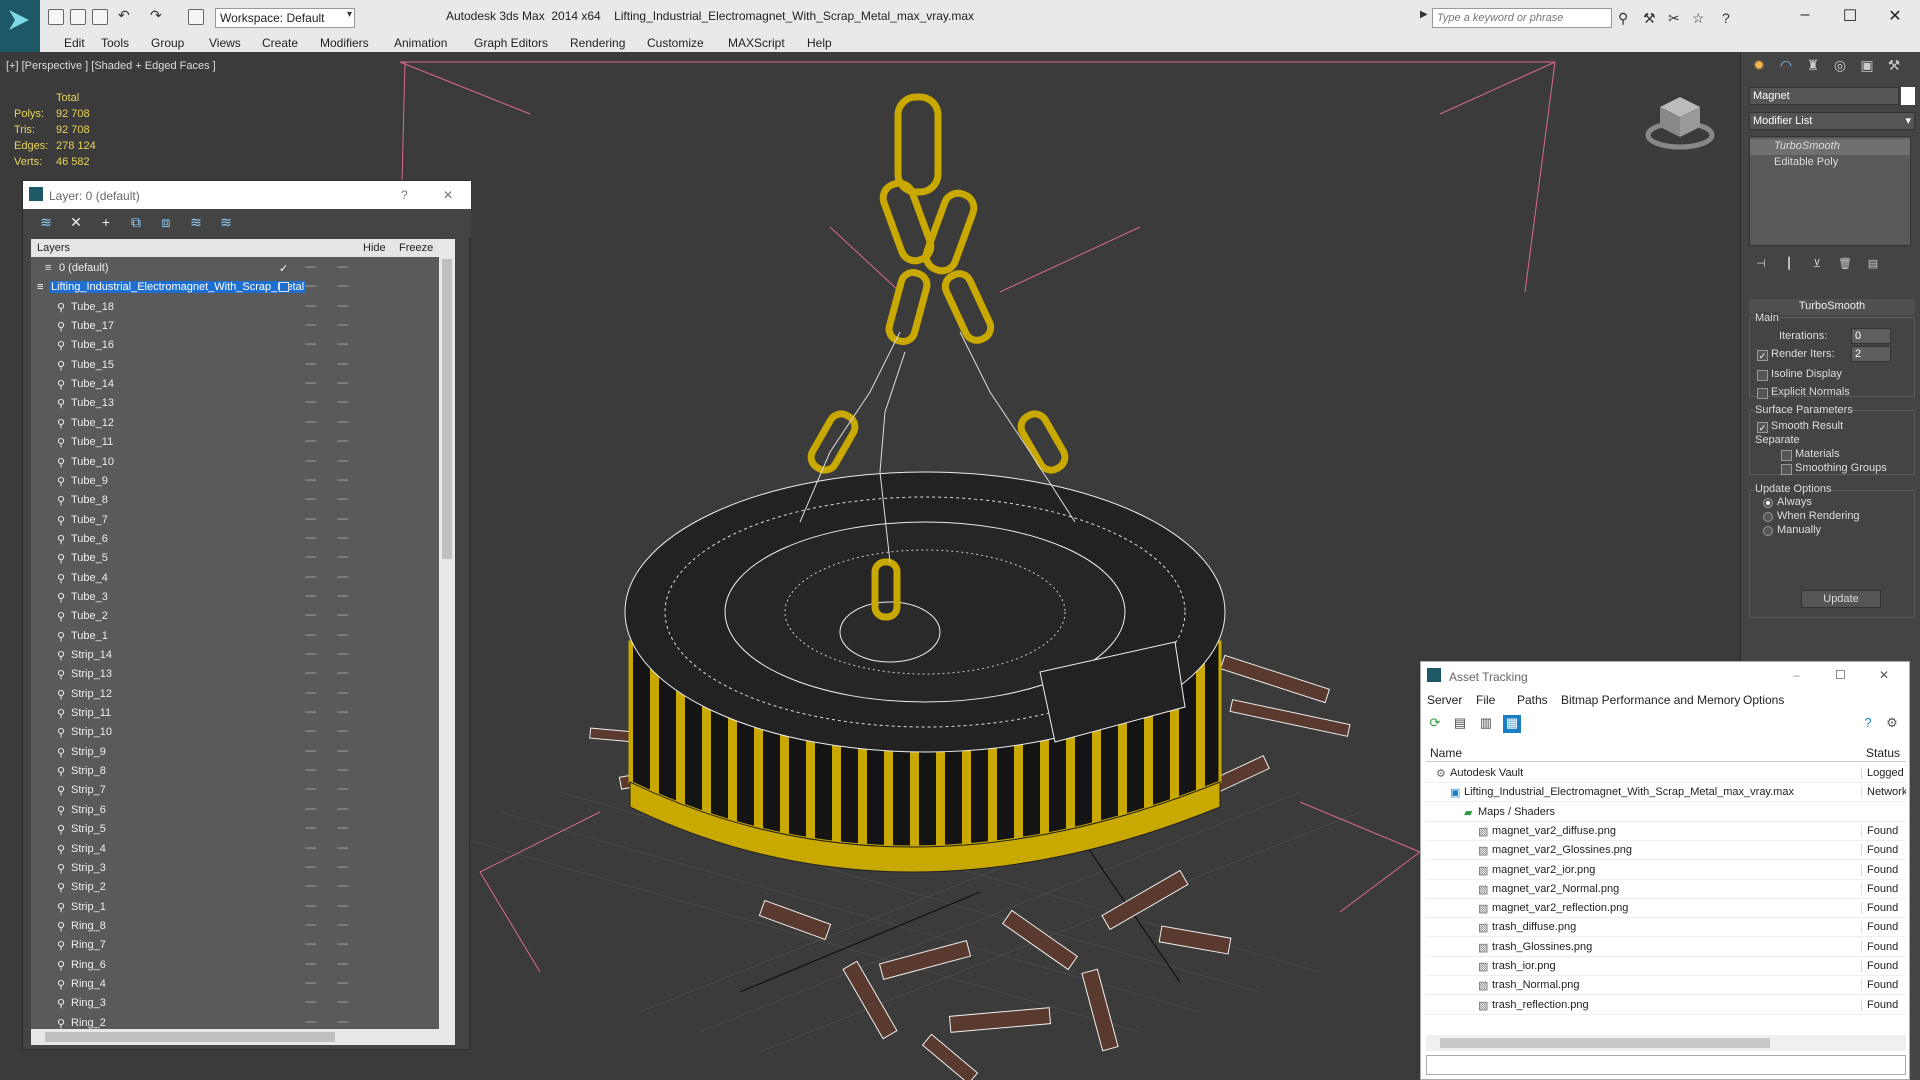  I want to click on layer-row-object: ⚲ Tube_11 ---- ----, so click(239, 442).